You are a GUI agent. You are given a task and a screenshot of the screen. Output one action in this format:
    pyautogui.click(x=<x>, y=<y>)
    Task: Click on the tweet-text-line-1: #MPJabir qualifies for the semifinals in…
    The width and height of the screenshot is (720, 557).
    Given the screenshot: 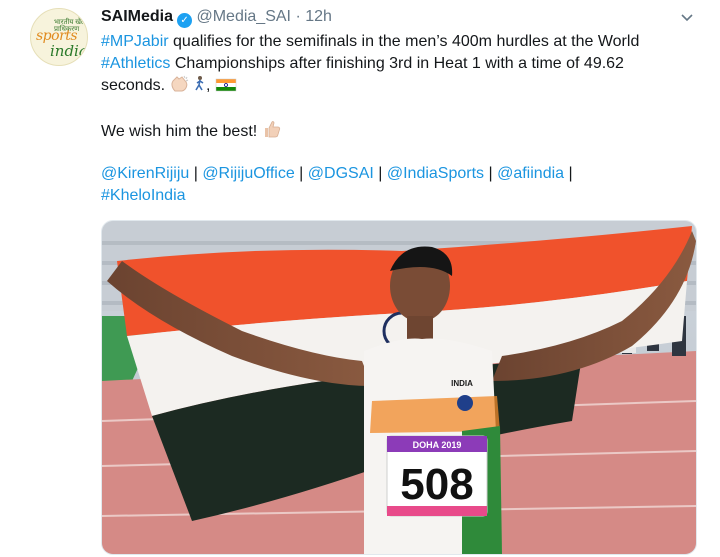 What is the action you would take?
    pyautogui.click(x=370, y=42)
    